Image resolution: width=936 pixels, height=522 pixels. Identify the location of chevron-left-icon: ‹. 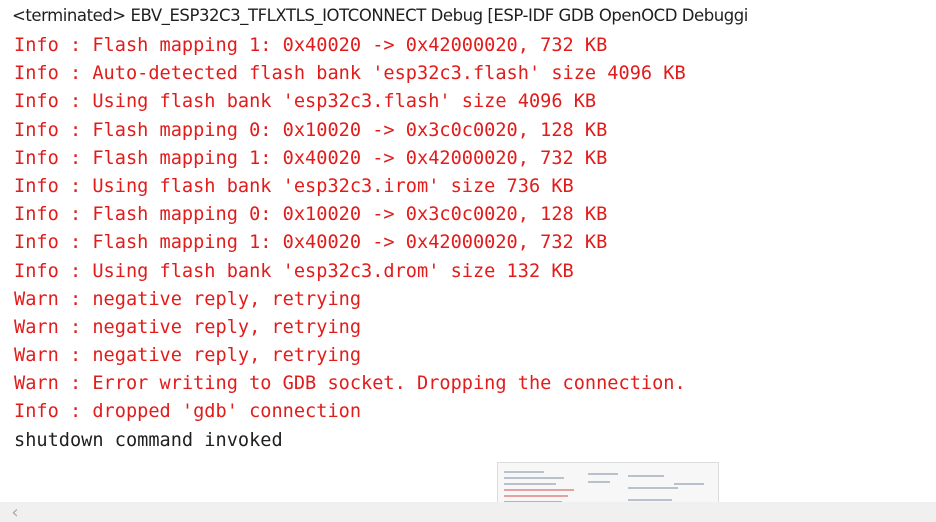
(15, 512).